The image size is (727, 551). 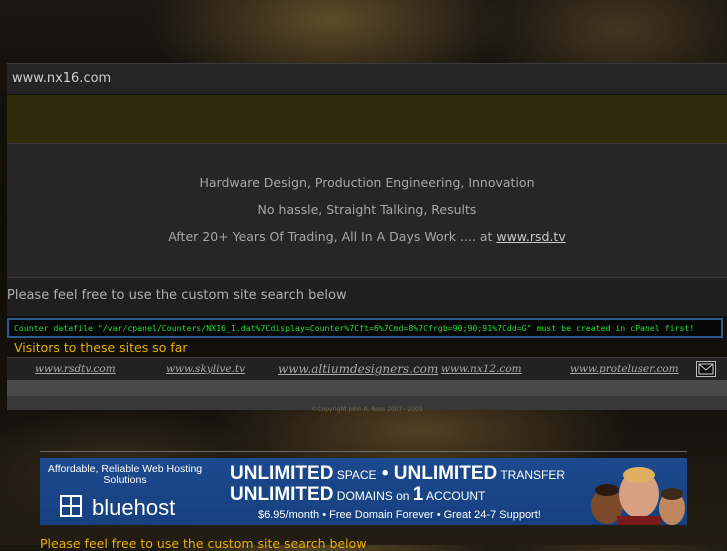 I want to click on ad-headline-2: UNLIMITED DOMAINS on 1 ACCOUNT, so click(x=357, y=495).